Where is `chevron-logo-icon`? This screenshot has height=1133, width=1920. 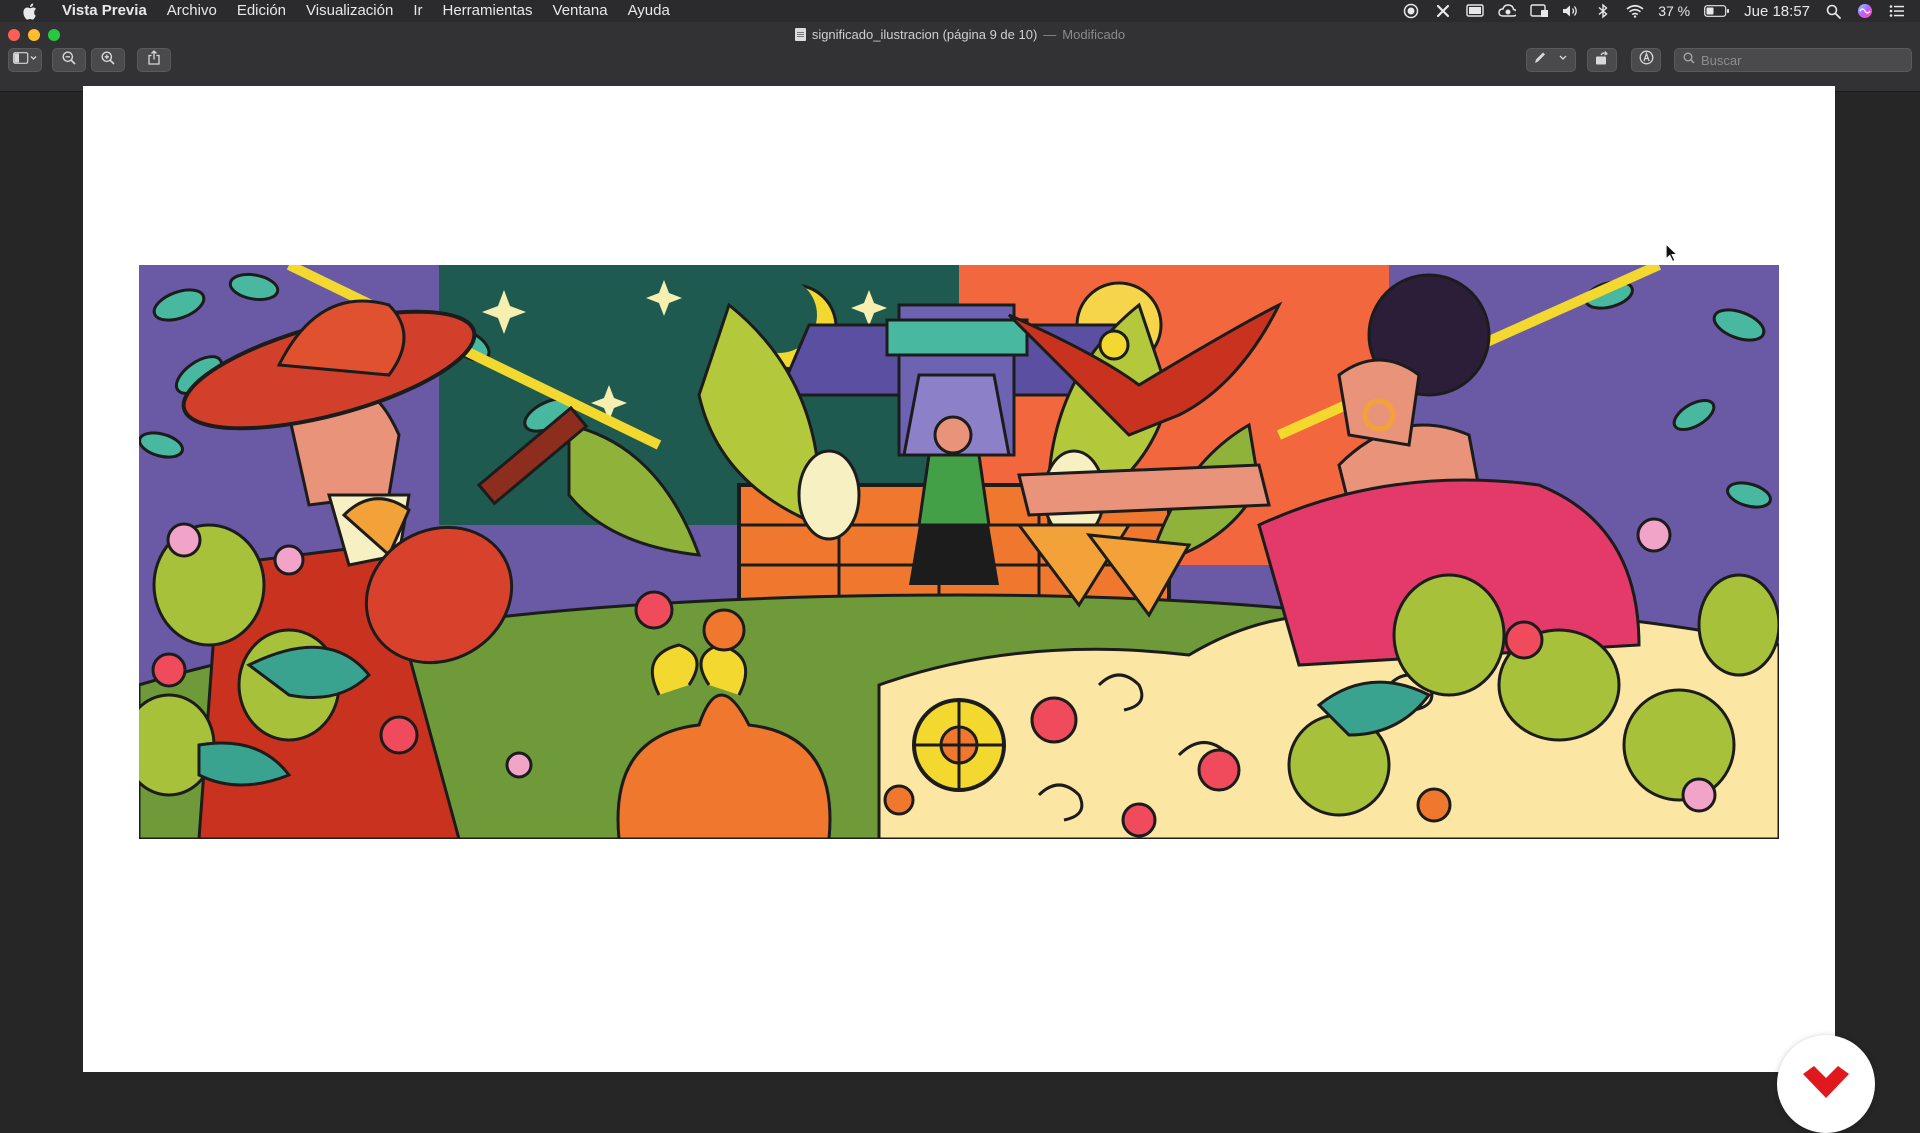
chevron-logo-icon is located at coordinates (1826, 1084).